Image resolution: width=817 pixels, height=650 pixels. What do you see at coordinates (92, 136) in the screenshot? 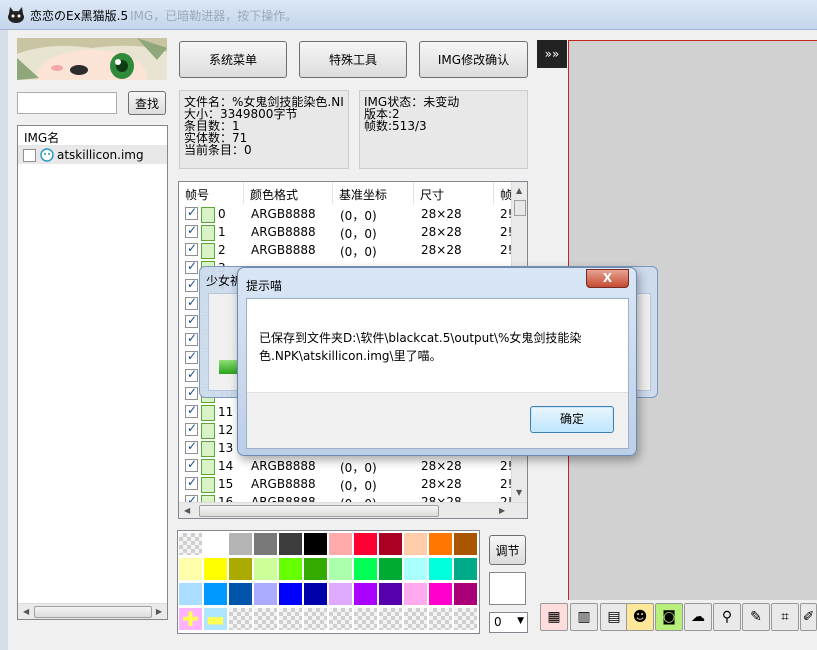
I see `img-list-header: IMG名` at bounding box center [92, 136].